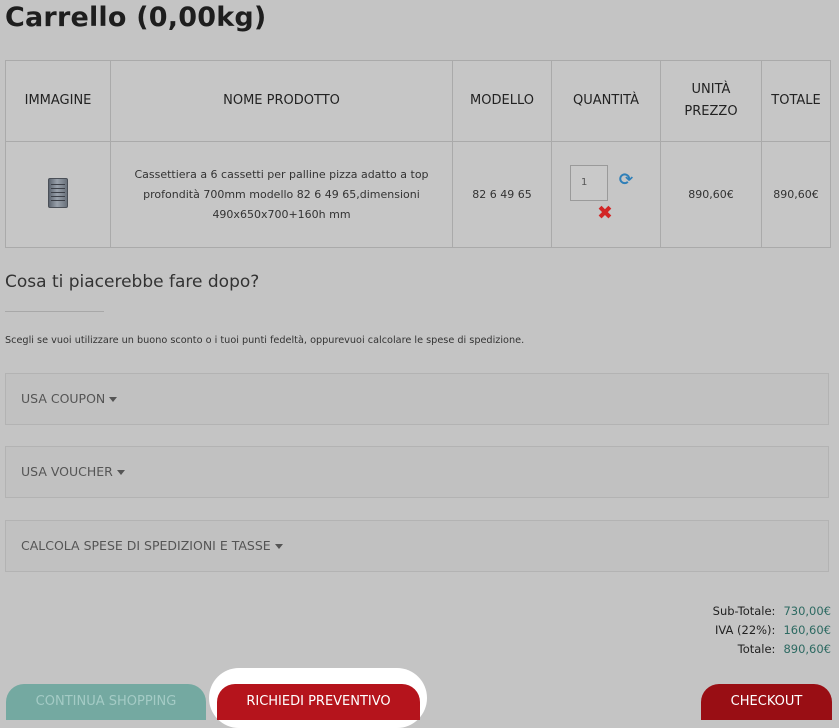  I want to click on row-total: 890,60€, so click(796, 194).